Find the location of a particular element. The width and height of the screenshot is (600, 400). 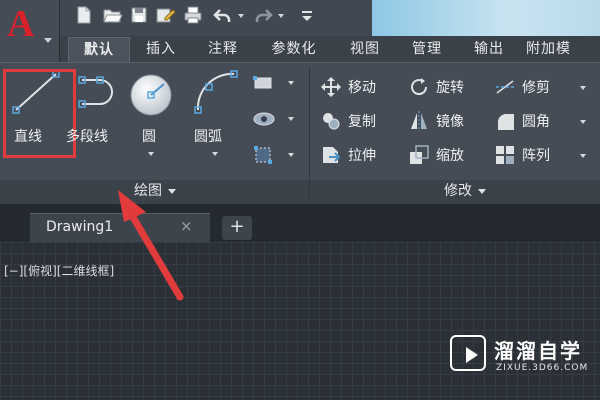

polyline-tool-button: 多段线 is located at coordinates (94, 112).